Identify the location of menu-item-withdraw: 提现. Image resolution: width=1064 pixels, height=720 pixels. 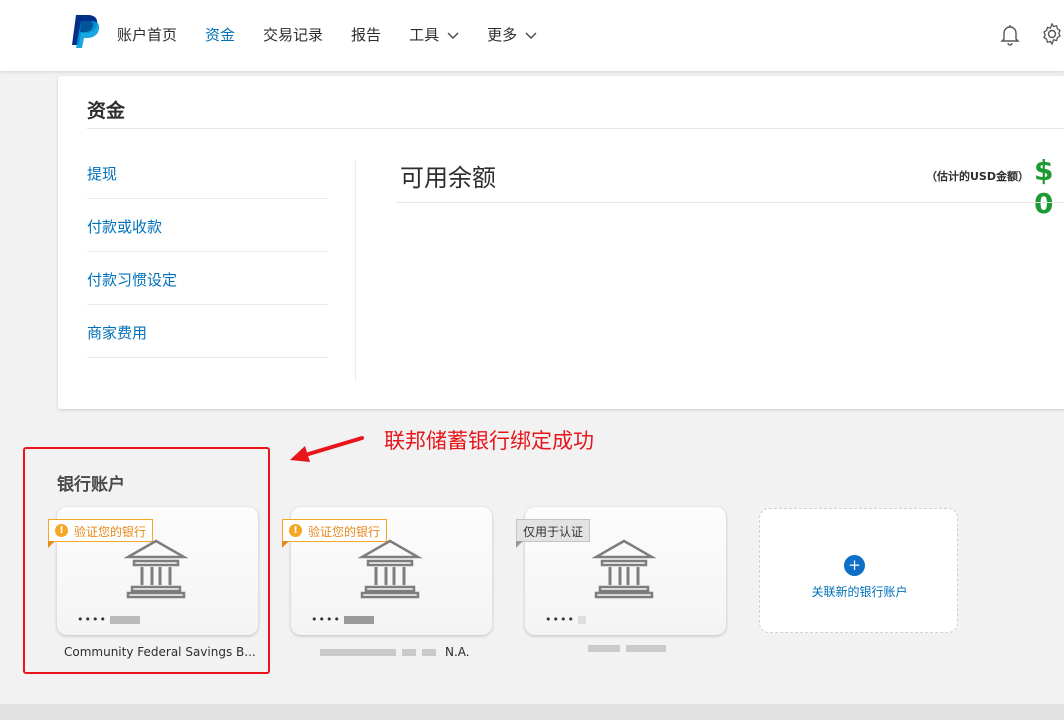
(207, 172).